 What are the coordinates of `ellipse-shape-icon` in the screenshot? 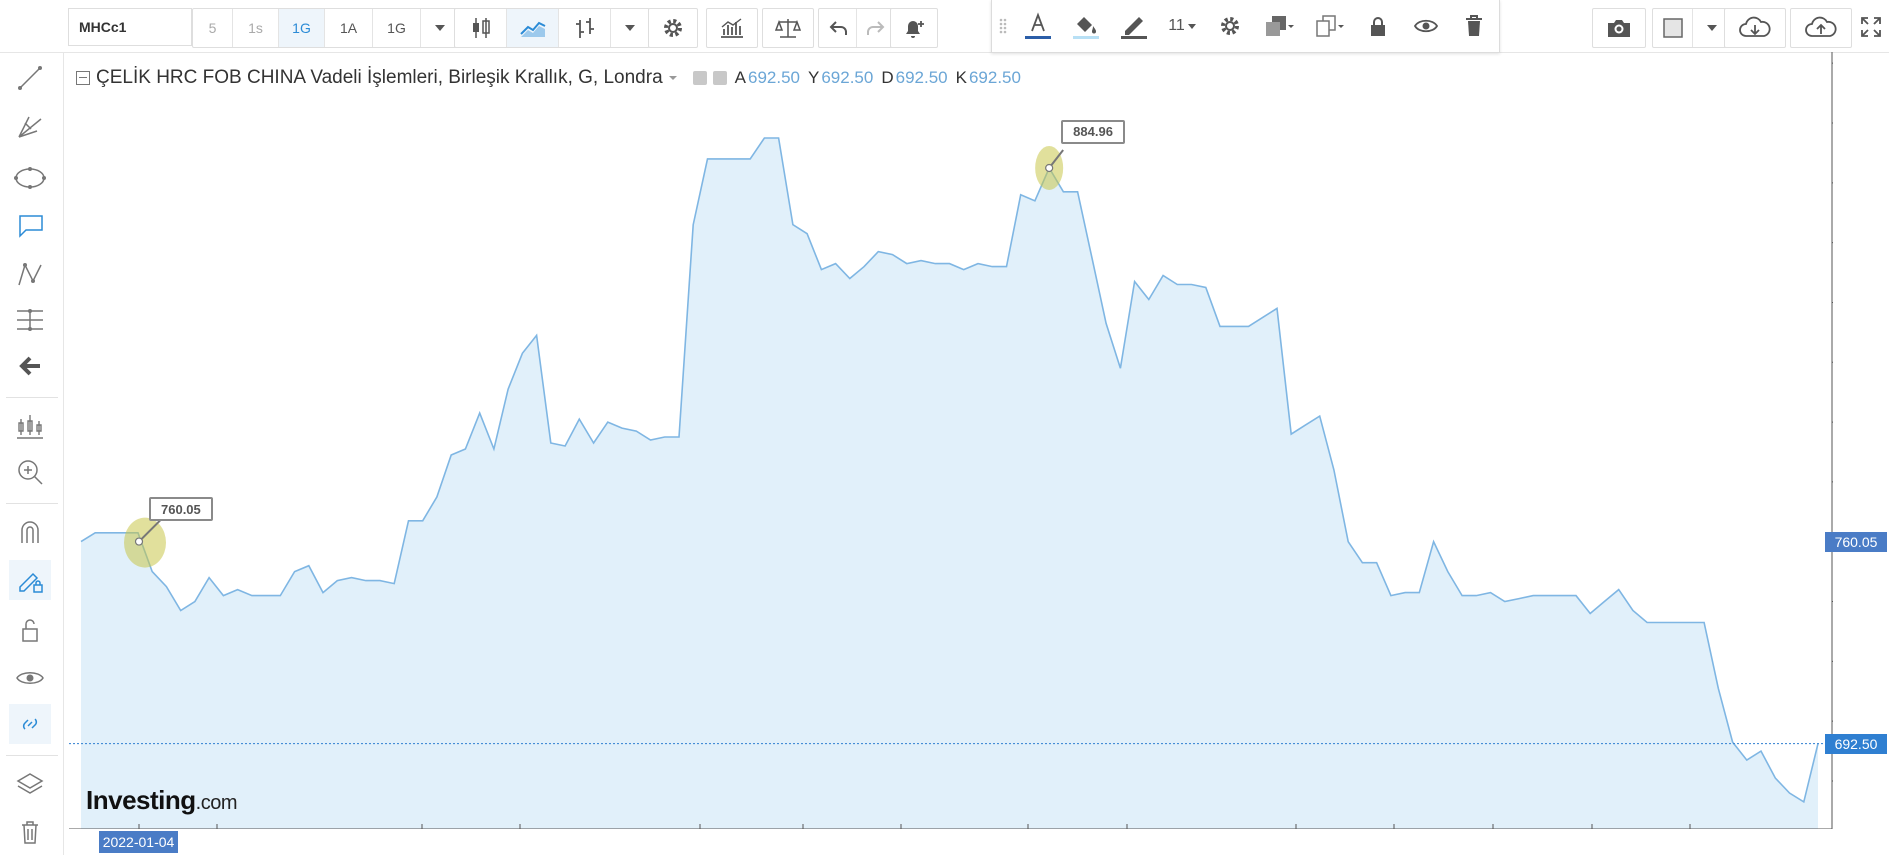 It's located at (30, 178).